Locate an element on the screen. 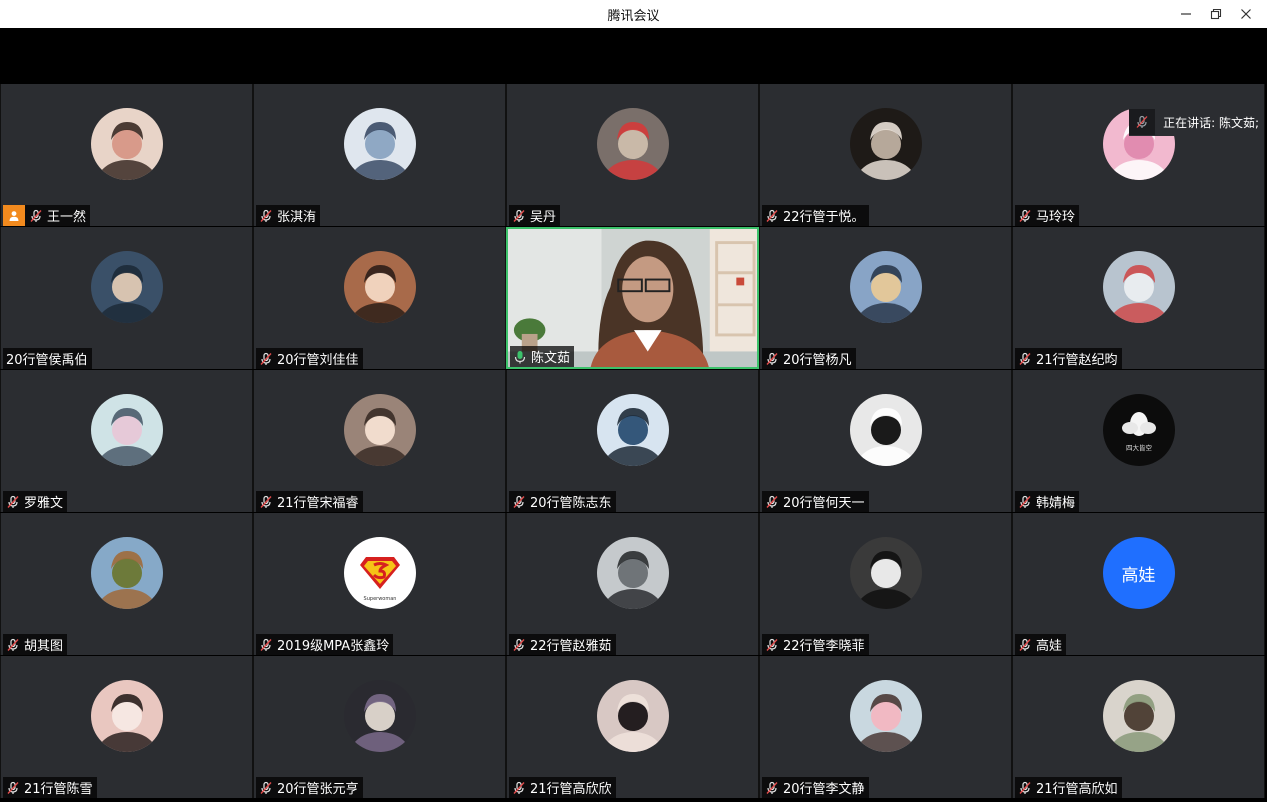 Image resolution: width=1267 pixels, height=802 pixels. name-tag: 20行管陈志东 is located at coordinates (562, 501).